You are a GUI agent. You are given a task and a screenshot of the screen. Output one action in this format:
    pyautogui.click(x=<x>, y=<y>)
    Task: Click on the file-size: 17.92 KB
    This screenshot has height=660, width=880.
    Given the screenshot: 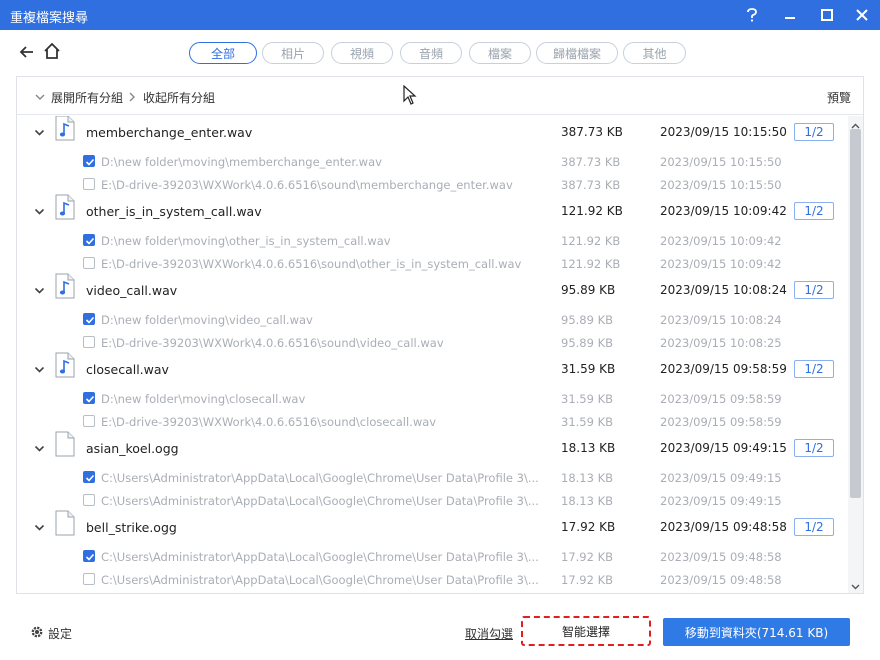 What is the action you would take?
    pyautogui.click(x=587, y=557)
    